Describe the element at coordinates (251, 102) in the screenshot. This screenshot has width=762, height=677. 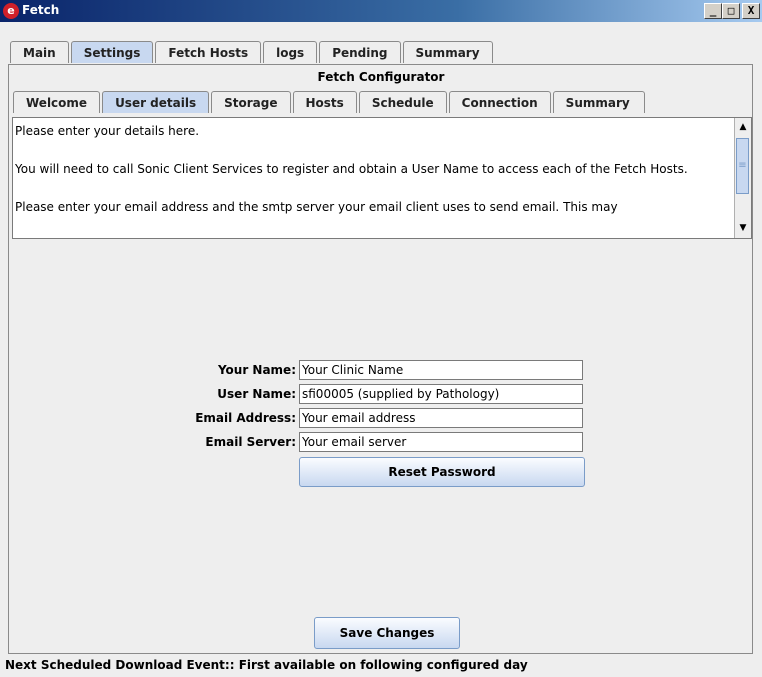
I see `subtab-storage: Storage` at that location.